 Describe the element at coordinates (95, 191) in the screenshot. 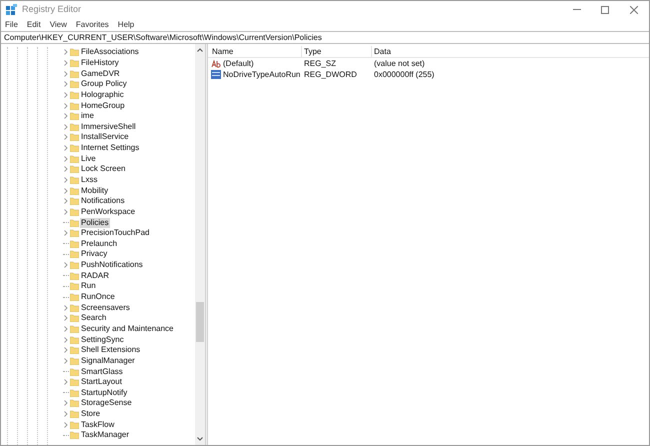

I see `tree-item: Mobility` at that location.